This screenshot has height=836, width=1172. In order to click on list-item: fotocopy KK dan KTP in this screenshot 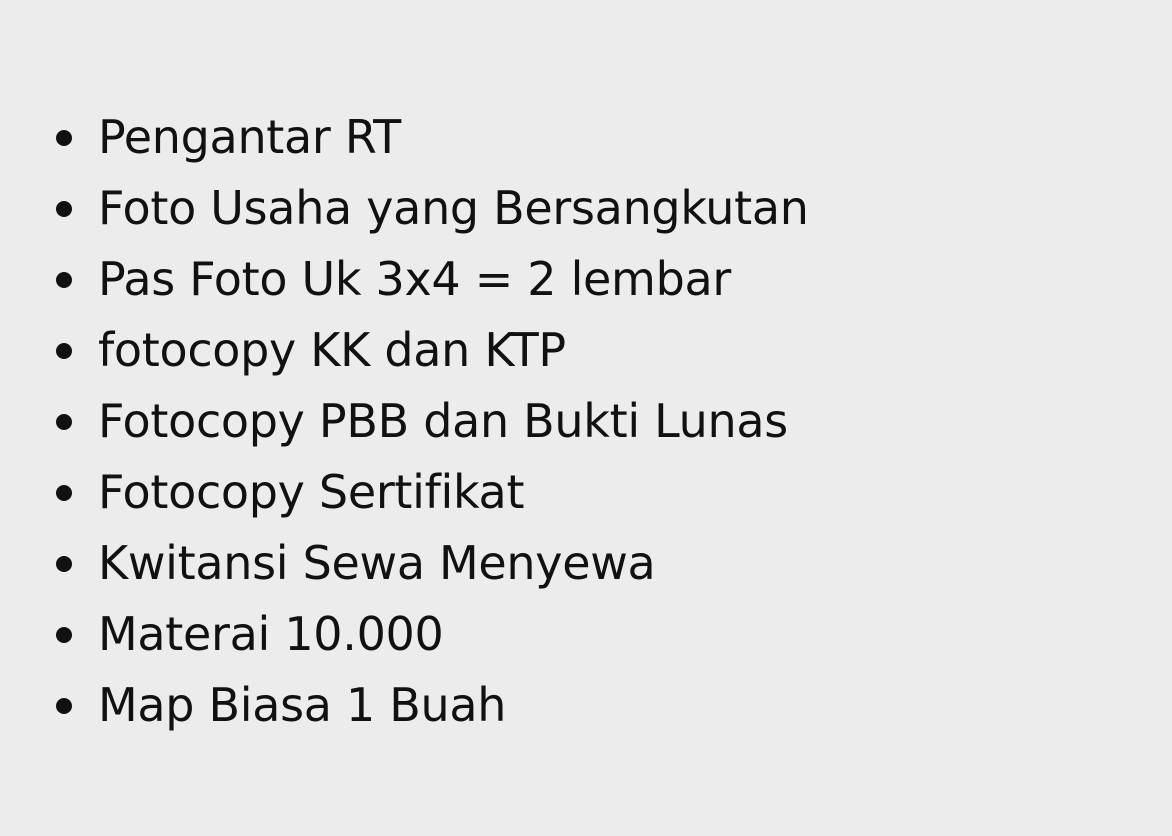, I will do `click(431, 350)`.